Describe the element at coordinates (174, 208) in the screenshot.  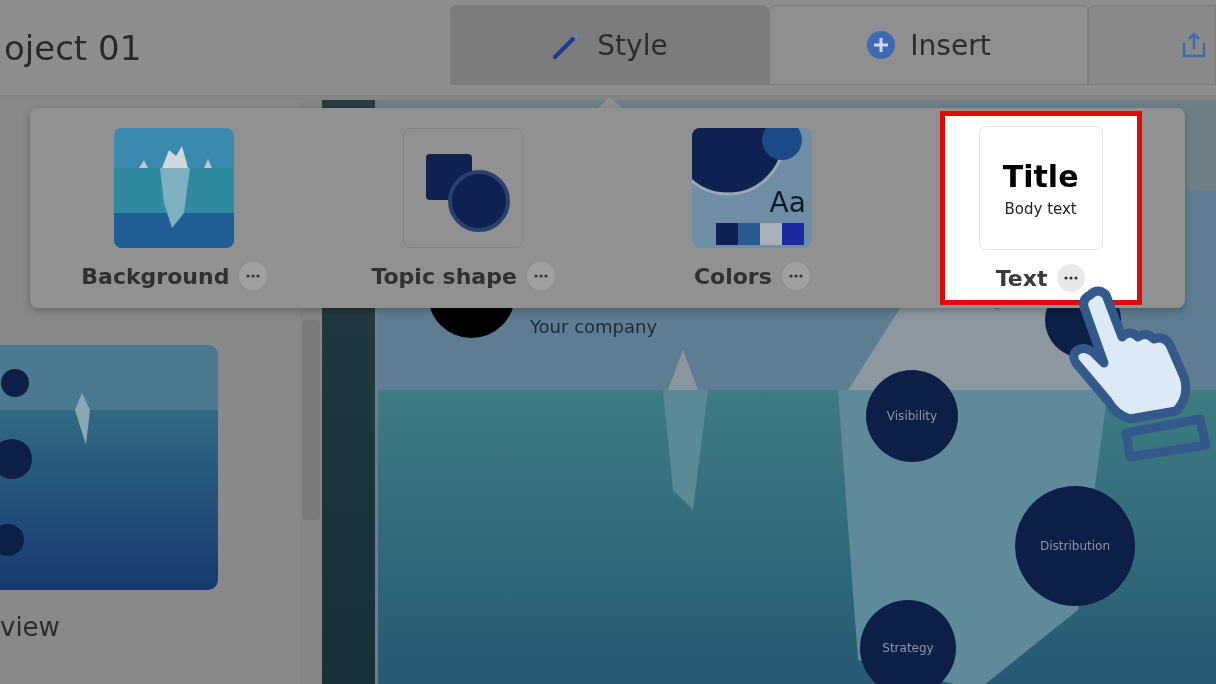
I see `style-option: Background` at that location.